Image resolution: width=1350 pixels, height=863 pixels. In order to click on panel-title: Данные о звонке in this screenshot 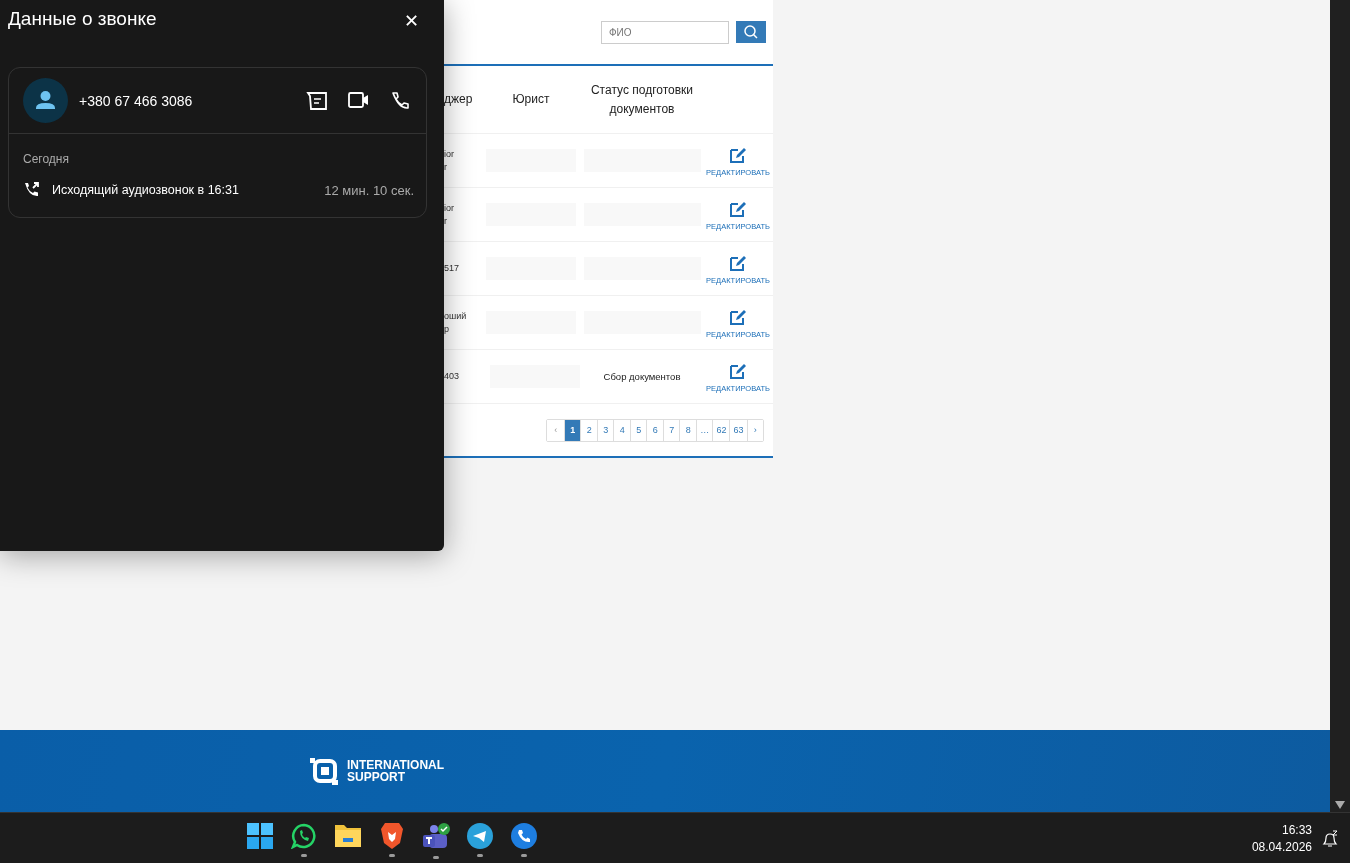, I will do `click(82, 19)`.